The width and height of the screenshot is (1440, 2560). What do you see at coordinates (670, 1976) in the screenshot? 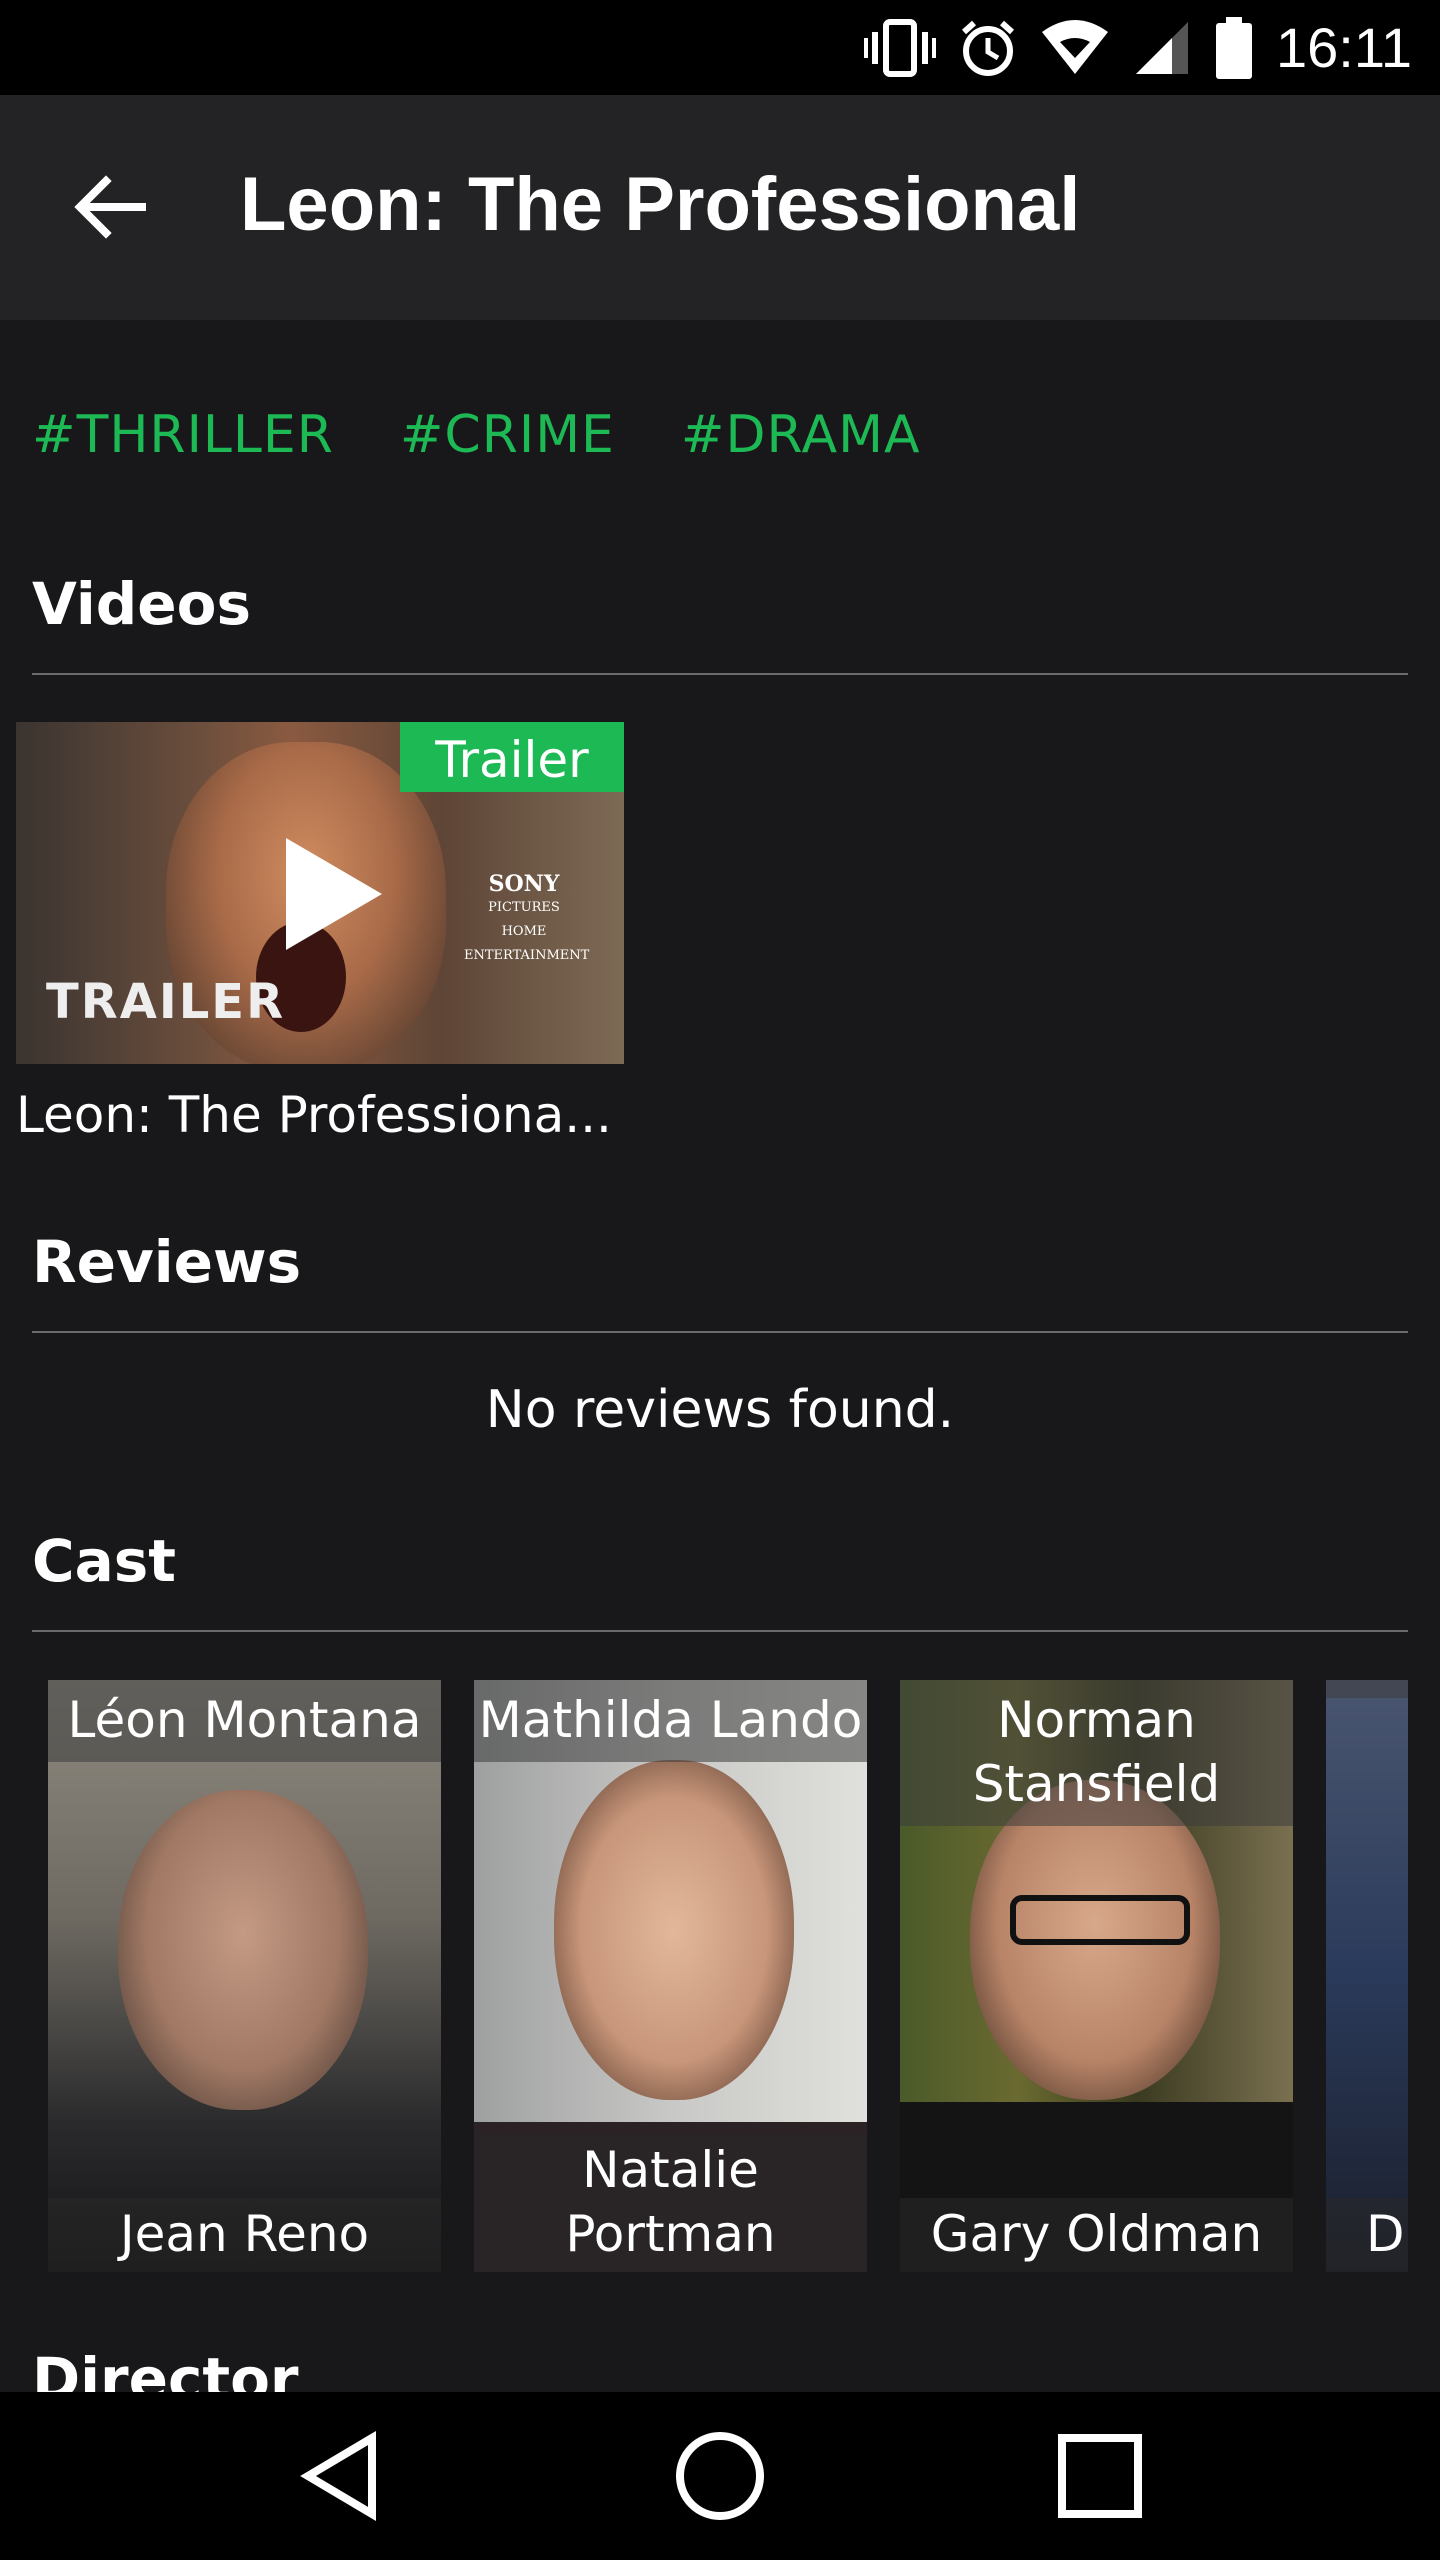
I see `cast-card-natalie-portman: Mathilda Lando Natalie Portman` at bounding box center [670, 1976].